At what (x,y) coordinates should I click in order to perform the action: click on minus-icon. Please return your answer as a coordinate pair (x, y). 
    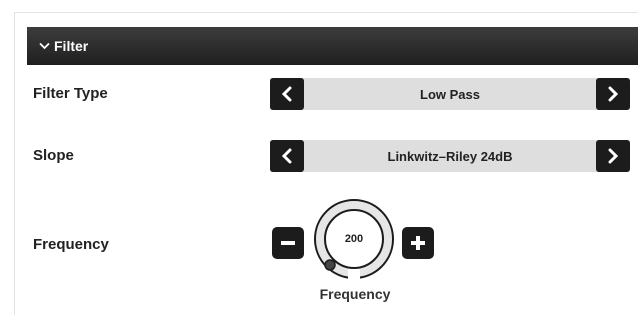
    Looking at the image, I should click on (288, 243).